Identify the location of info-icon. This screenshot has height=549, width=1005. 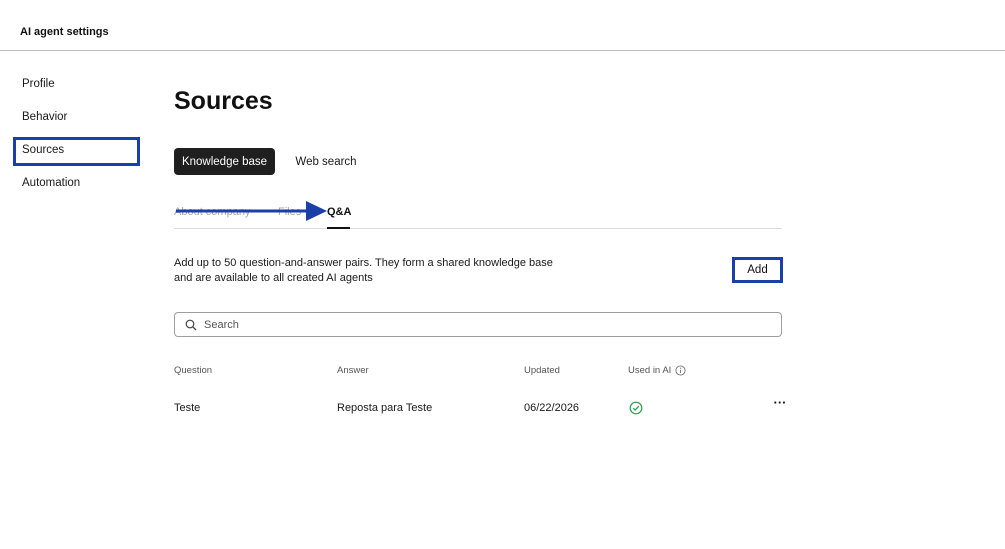
(680, 370).